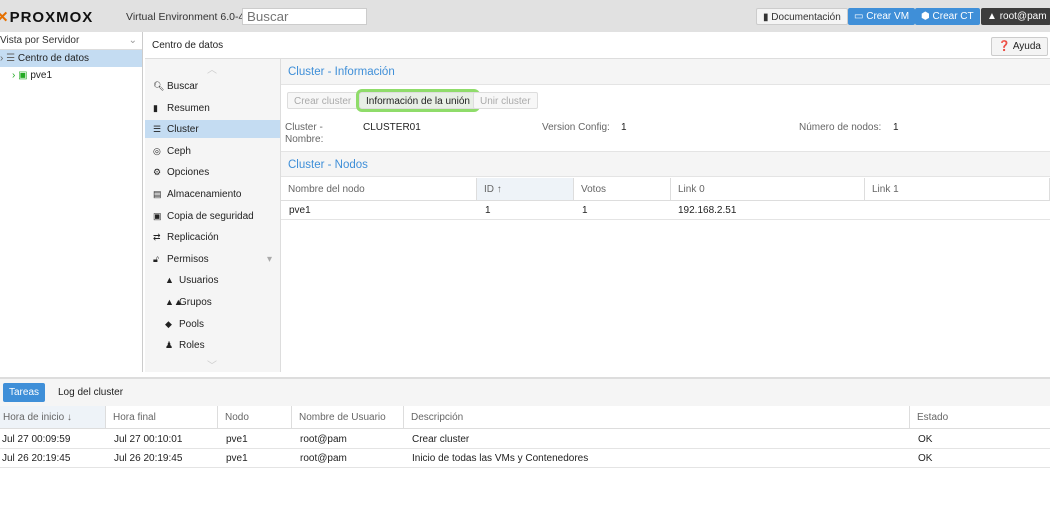 Image resolution: width=1050 pixels, height=525 pixels. Describe the element at coordinates (576, 127) in the screenshot. I see `config-version-label: Version Config:` at that location.